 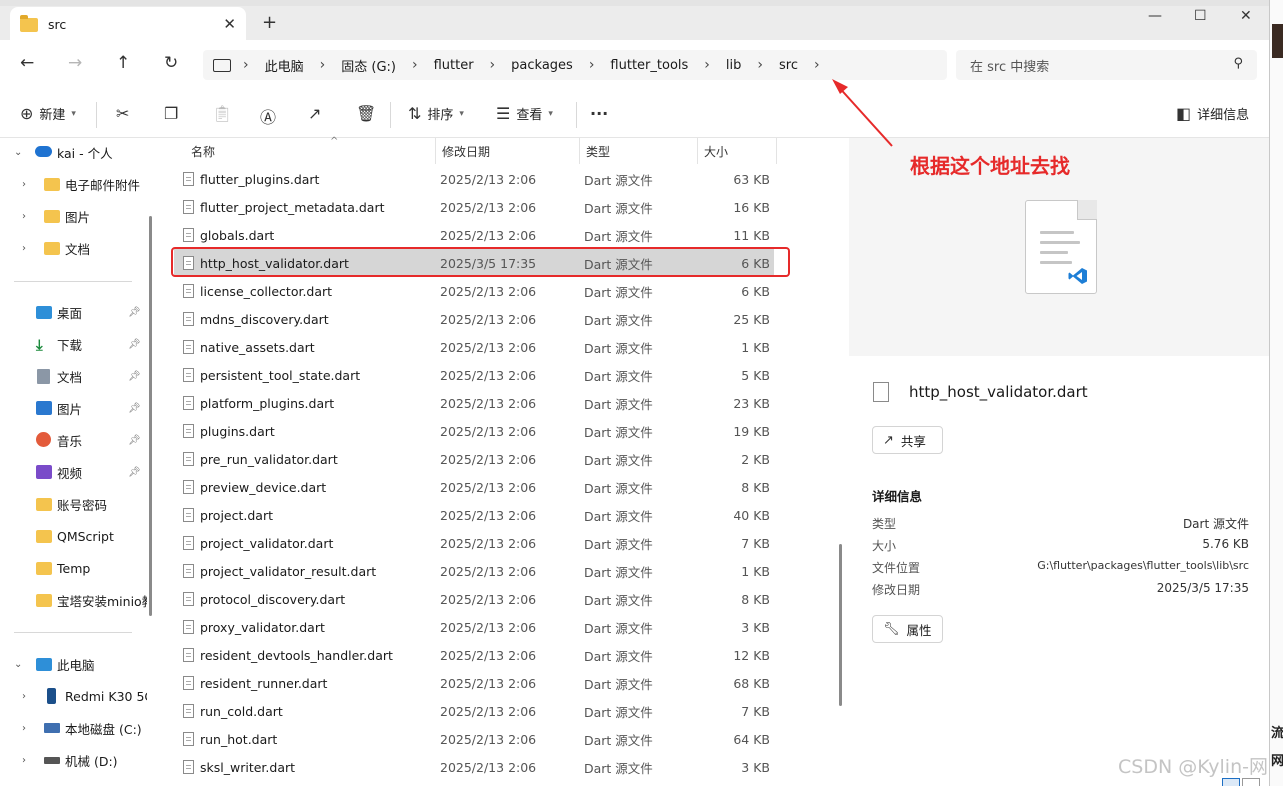 What do you see at coordinates (73, 664) in the screenshot?
I see `nav-this-pc: ⌄ 此电脑` at bounding box center [73, 664].